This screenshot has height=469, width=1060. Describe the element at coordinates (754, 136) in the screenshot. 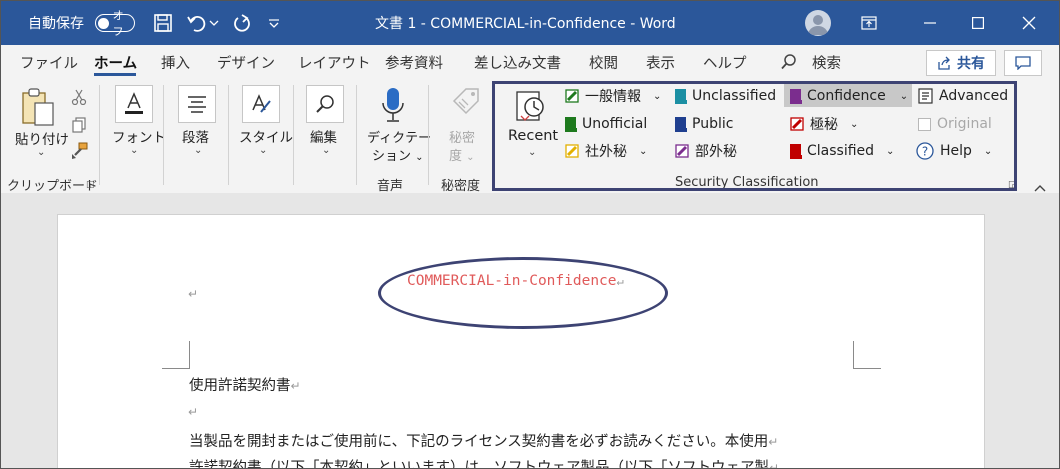

I see `security-classification-highlight-box` at that location.